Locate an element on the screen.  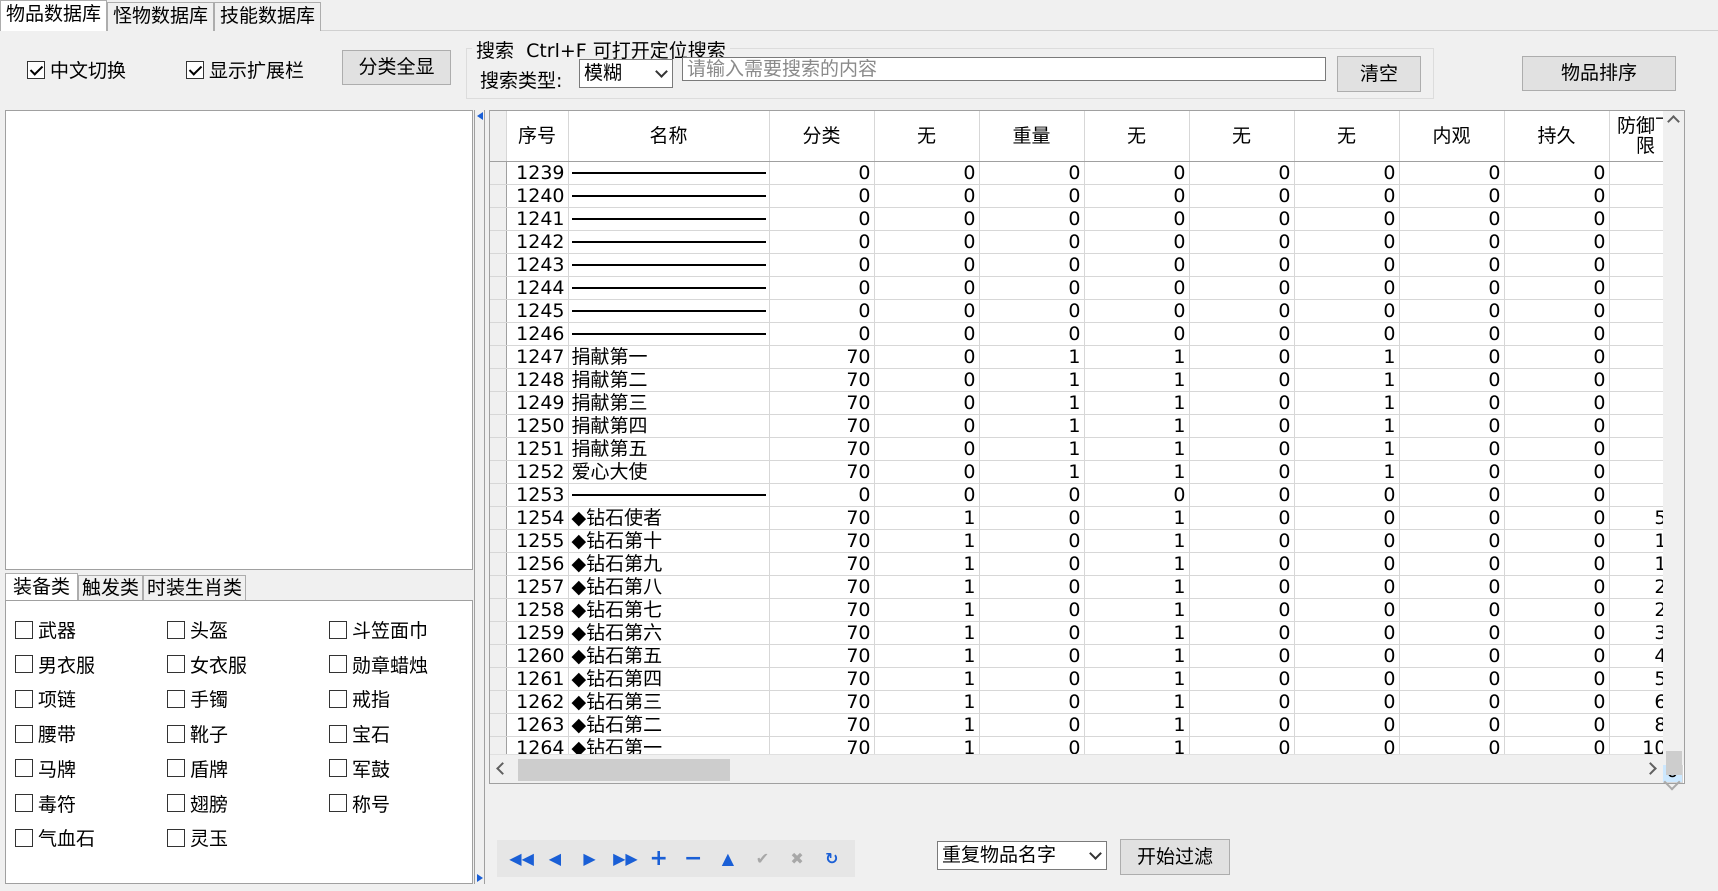
tab-fashion-zodiac: 时装生肖类 is located at coordinates (195, 588).